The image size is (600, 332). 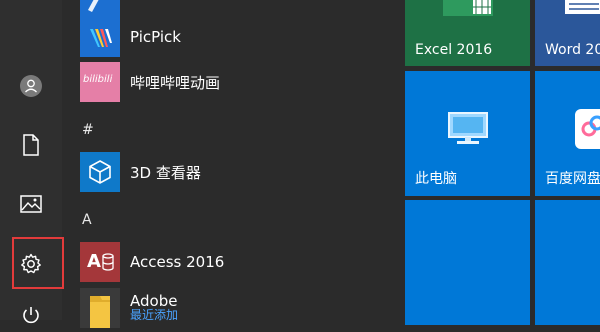 What do you see at coordinates (154, 315) in the screenshot?
I see `recently-added-label: 最近添加` at bounding box center [154, 315].